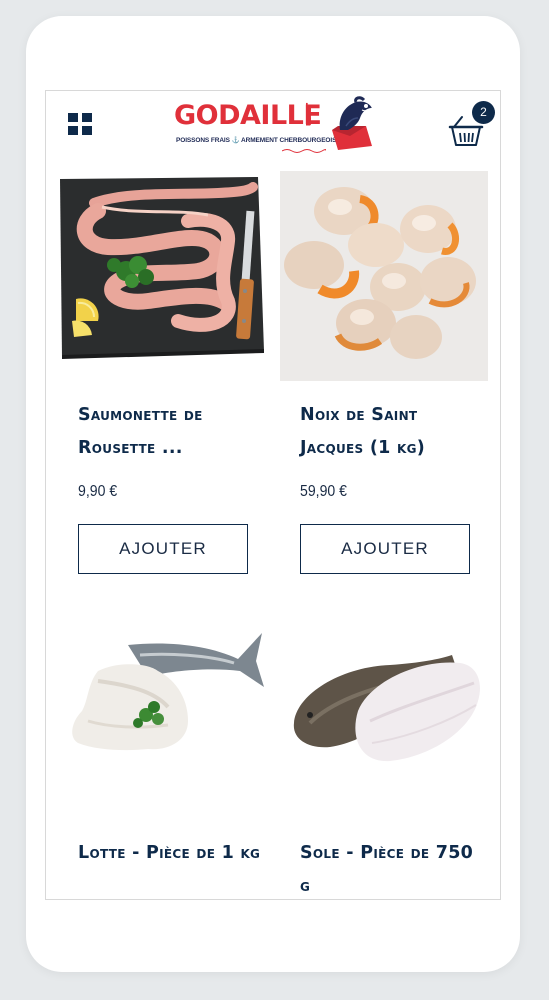 This screenshot has height=1000, width=549. What do you see at coordinates (392, 432) in the screenshot?
I see `product-title: Noix de Saint Jacques (1 kg)` at bounding box center [392, 432].